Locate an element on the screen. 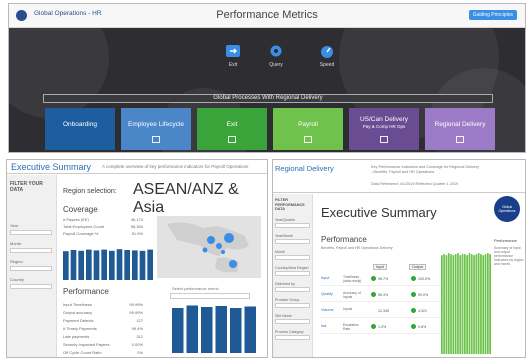 Image resolution: width=531 pixels, height=361 pixels. gauge-icon is located at coordinates (327, 52).